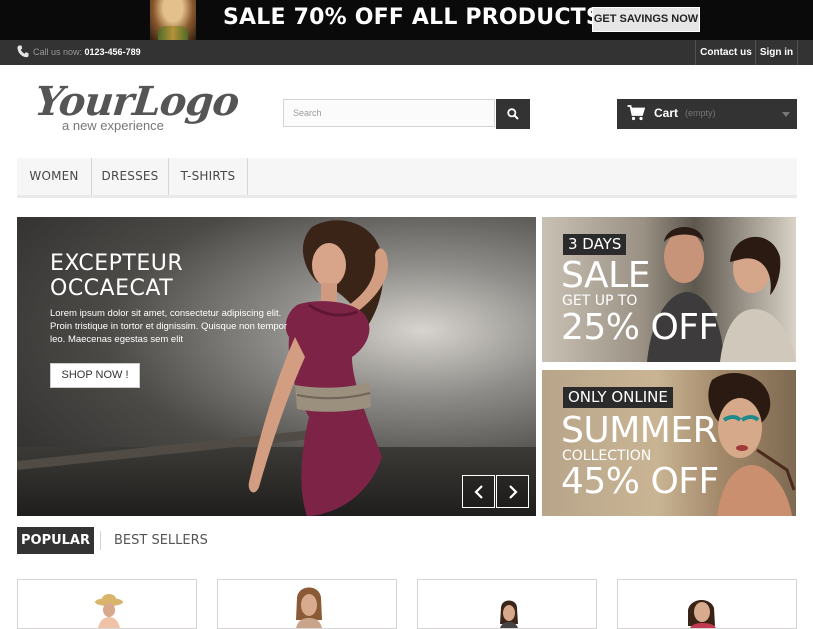 The width and height of the screenshot is (813, 629). I want to click on phone-number: 0123-456-789, so click(112, 52).